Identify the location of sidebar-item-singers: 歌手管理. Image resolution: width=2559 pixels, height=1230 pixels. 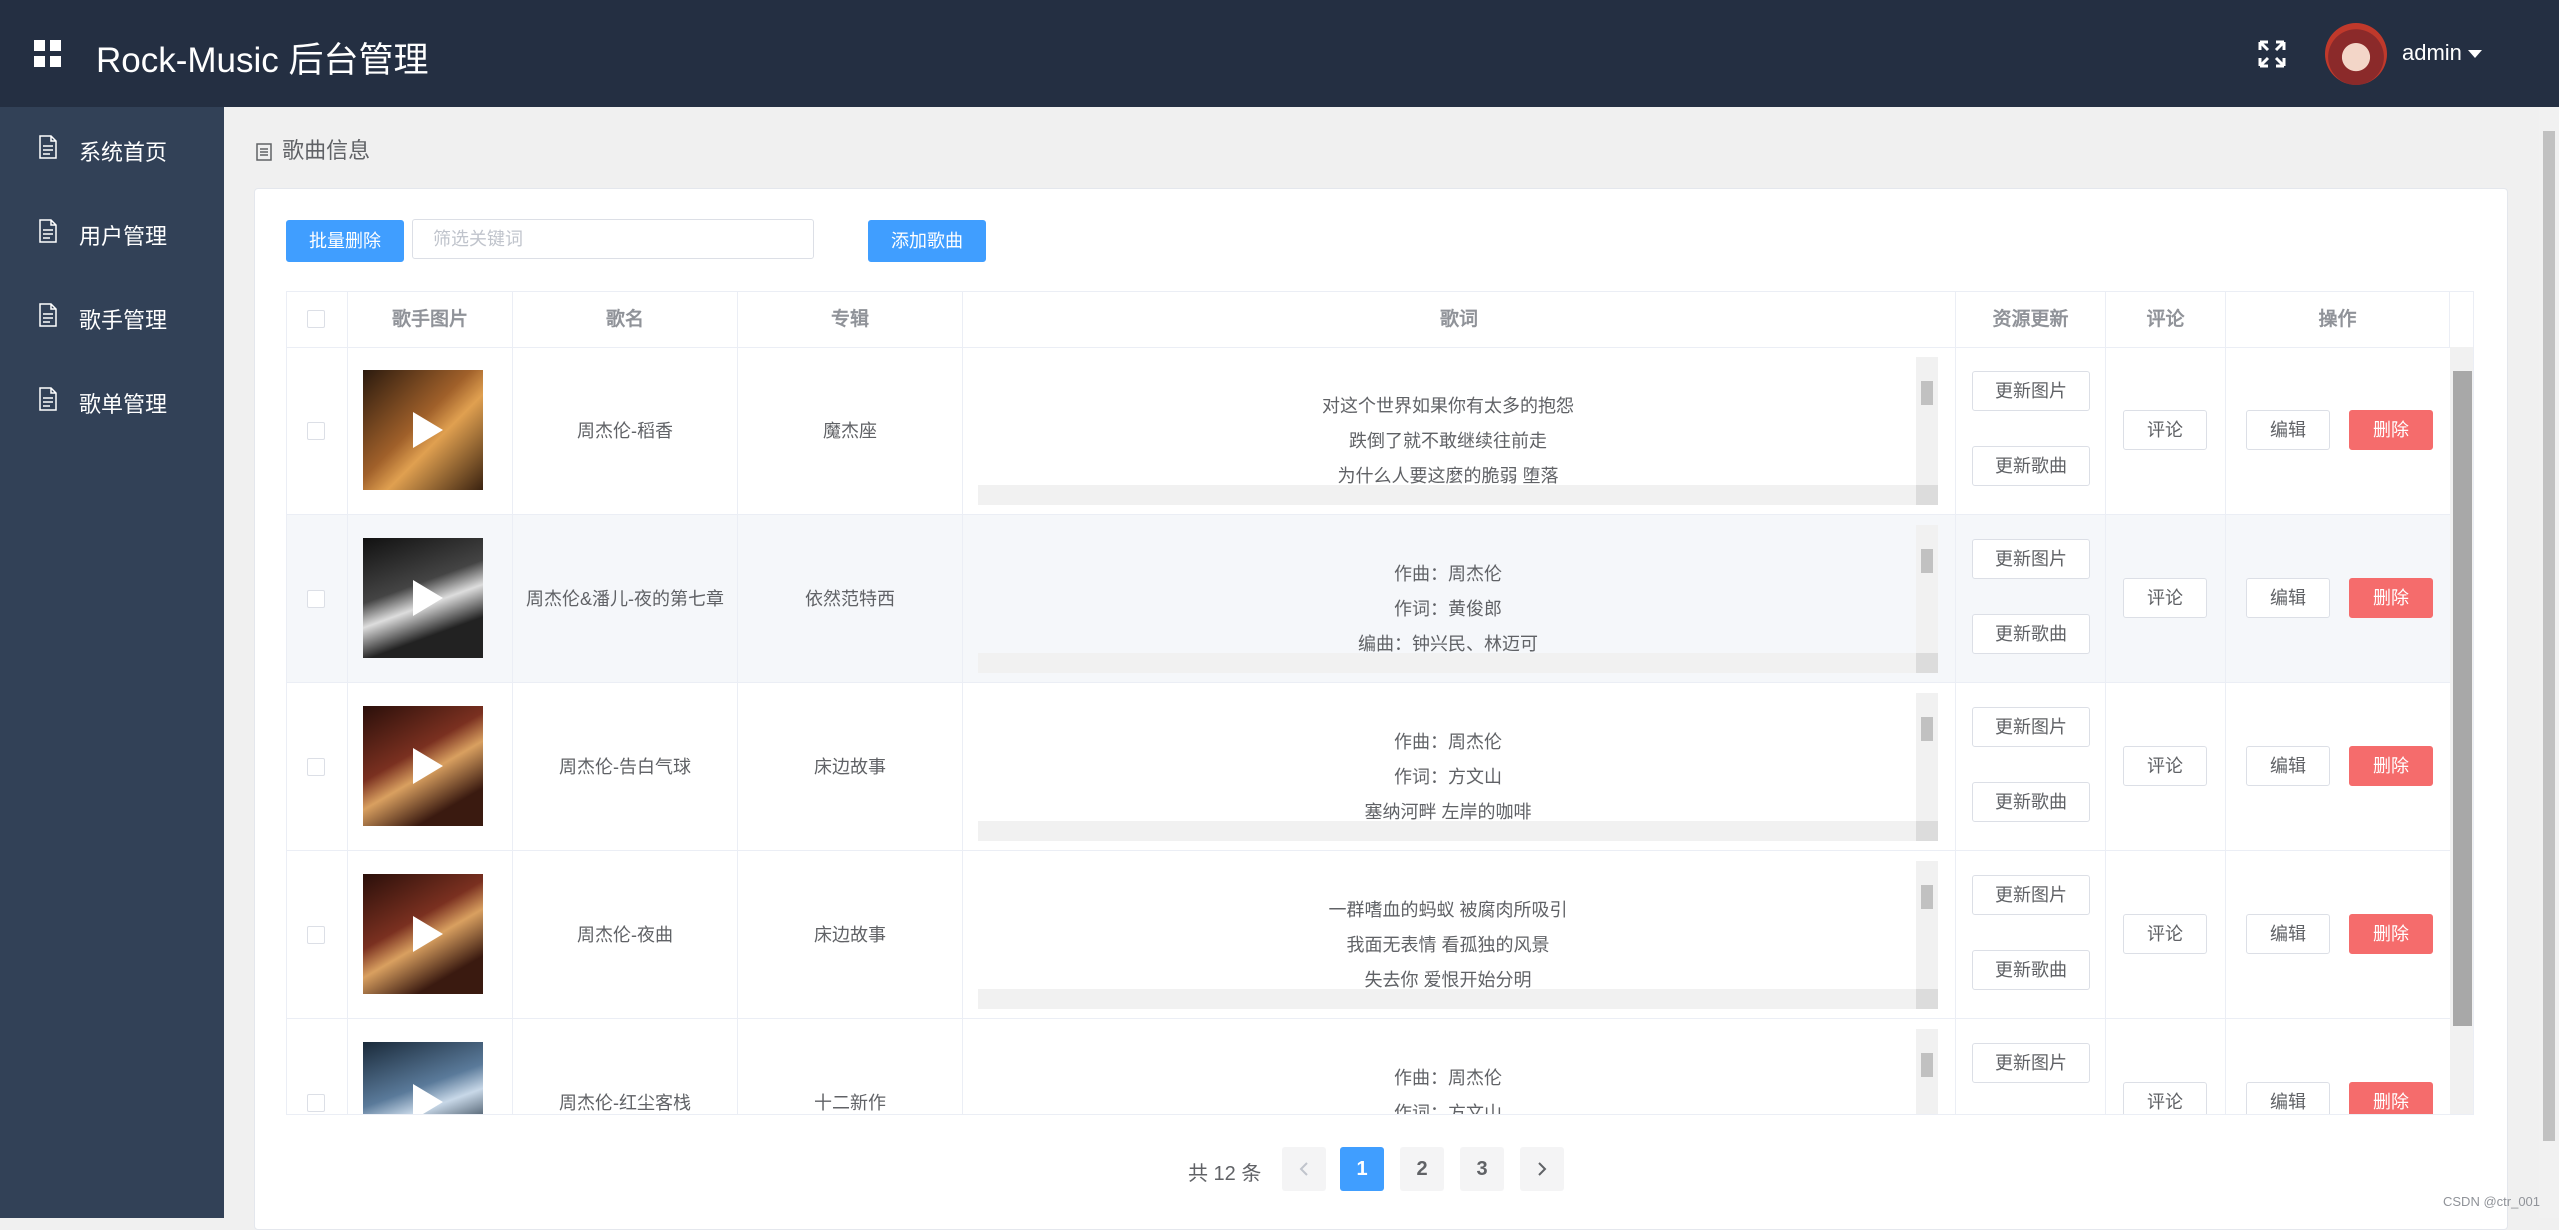
(112, 315).